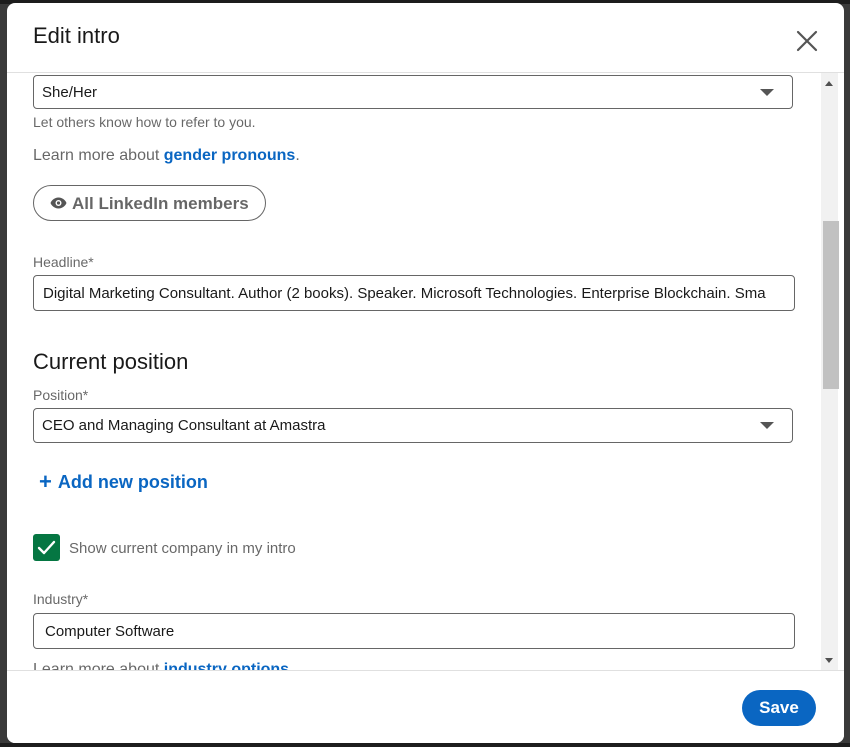 This screenshot has width=850, height=747. I want to click on industry-learn-more: Learn more about industry options, so click(161, 665).